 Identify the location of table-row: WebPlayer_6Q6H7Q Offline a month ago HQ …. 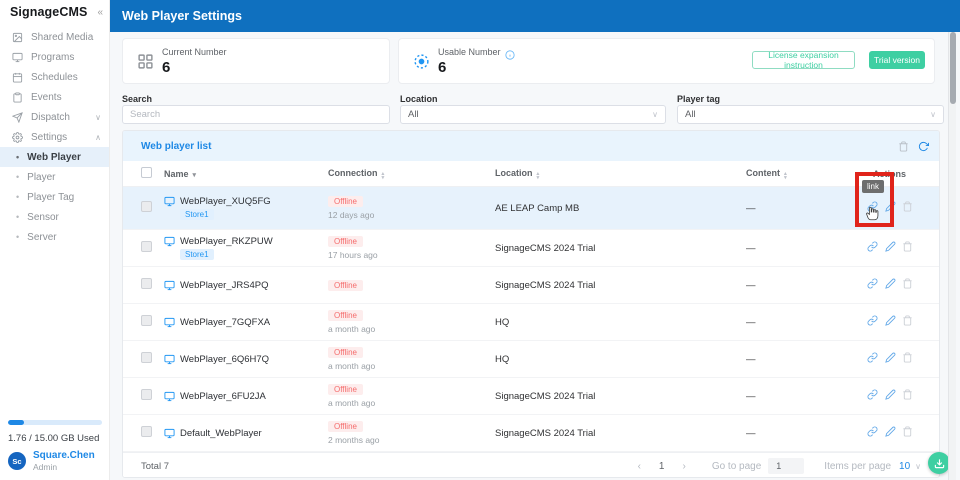
(531, 359).